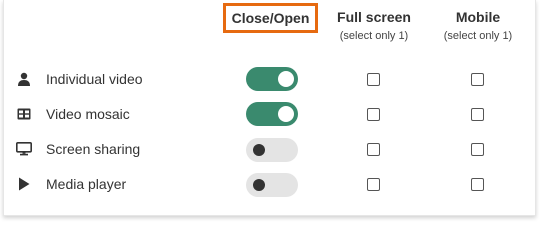  Describe the element at coordinates (374, 17) in the screenshot. I see `full-screen-header-title: Full screen` at that location.